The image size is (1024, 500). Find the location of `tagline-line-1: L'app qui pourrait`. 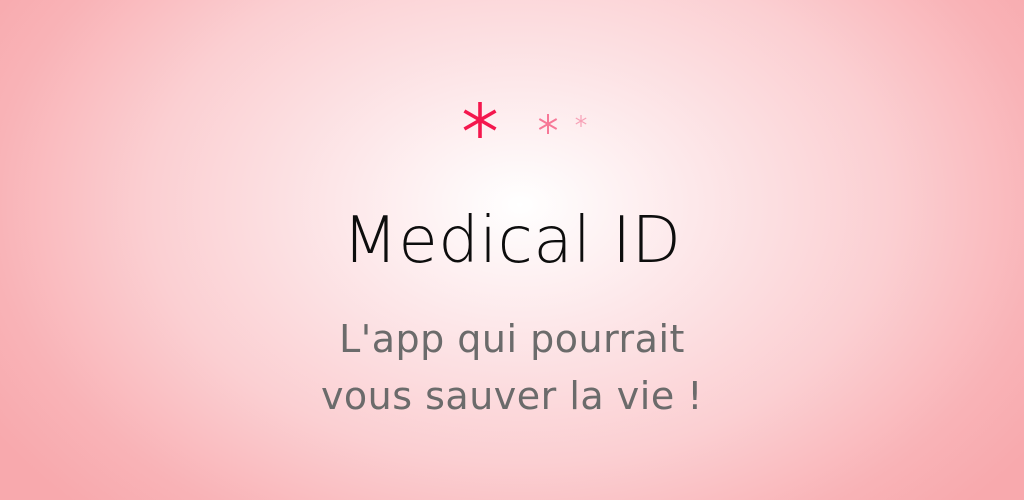

tagline-line-1: L'app qui pourrait is located at coordinates (512, 339).